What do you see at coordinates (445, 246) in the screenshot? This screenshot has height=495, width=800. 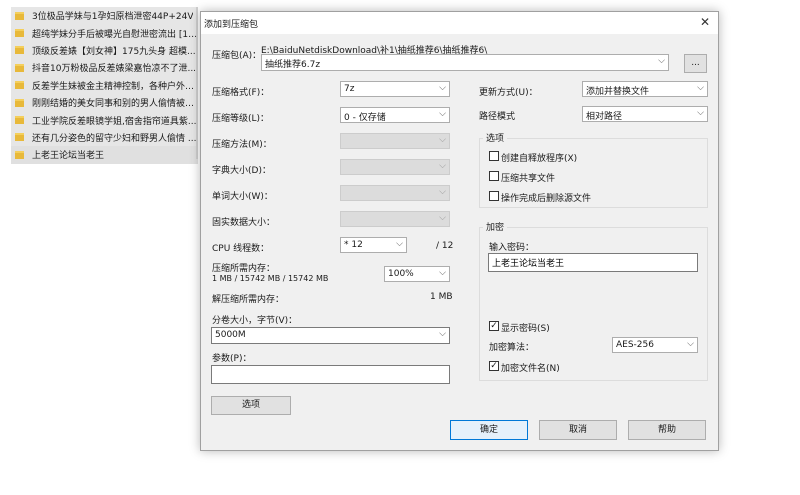 I see `cpu-max: / 12` at bounding box center [445, 246].